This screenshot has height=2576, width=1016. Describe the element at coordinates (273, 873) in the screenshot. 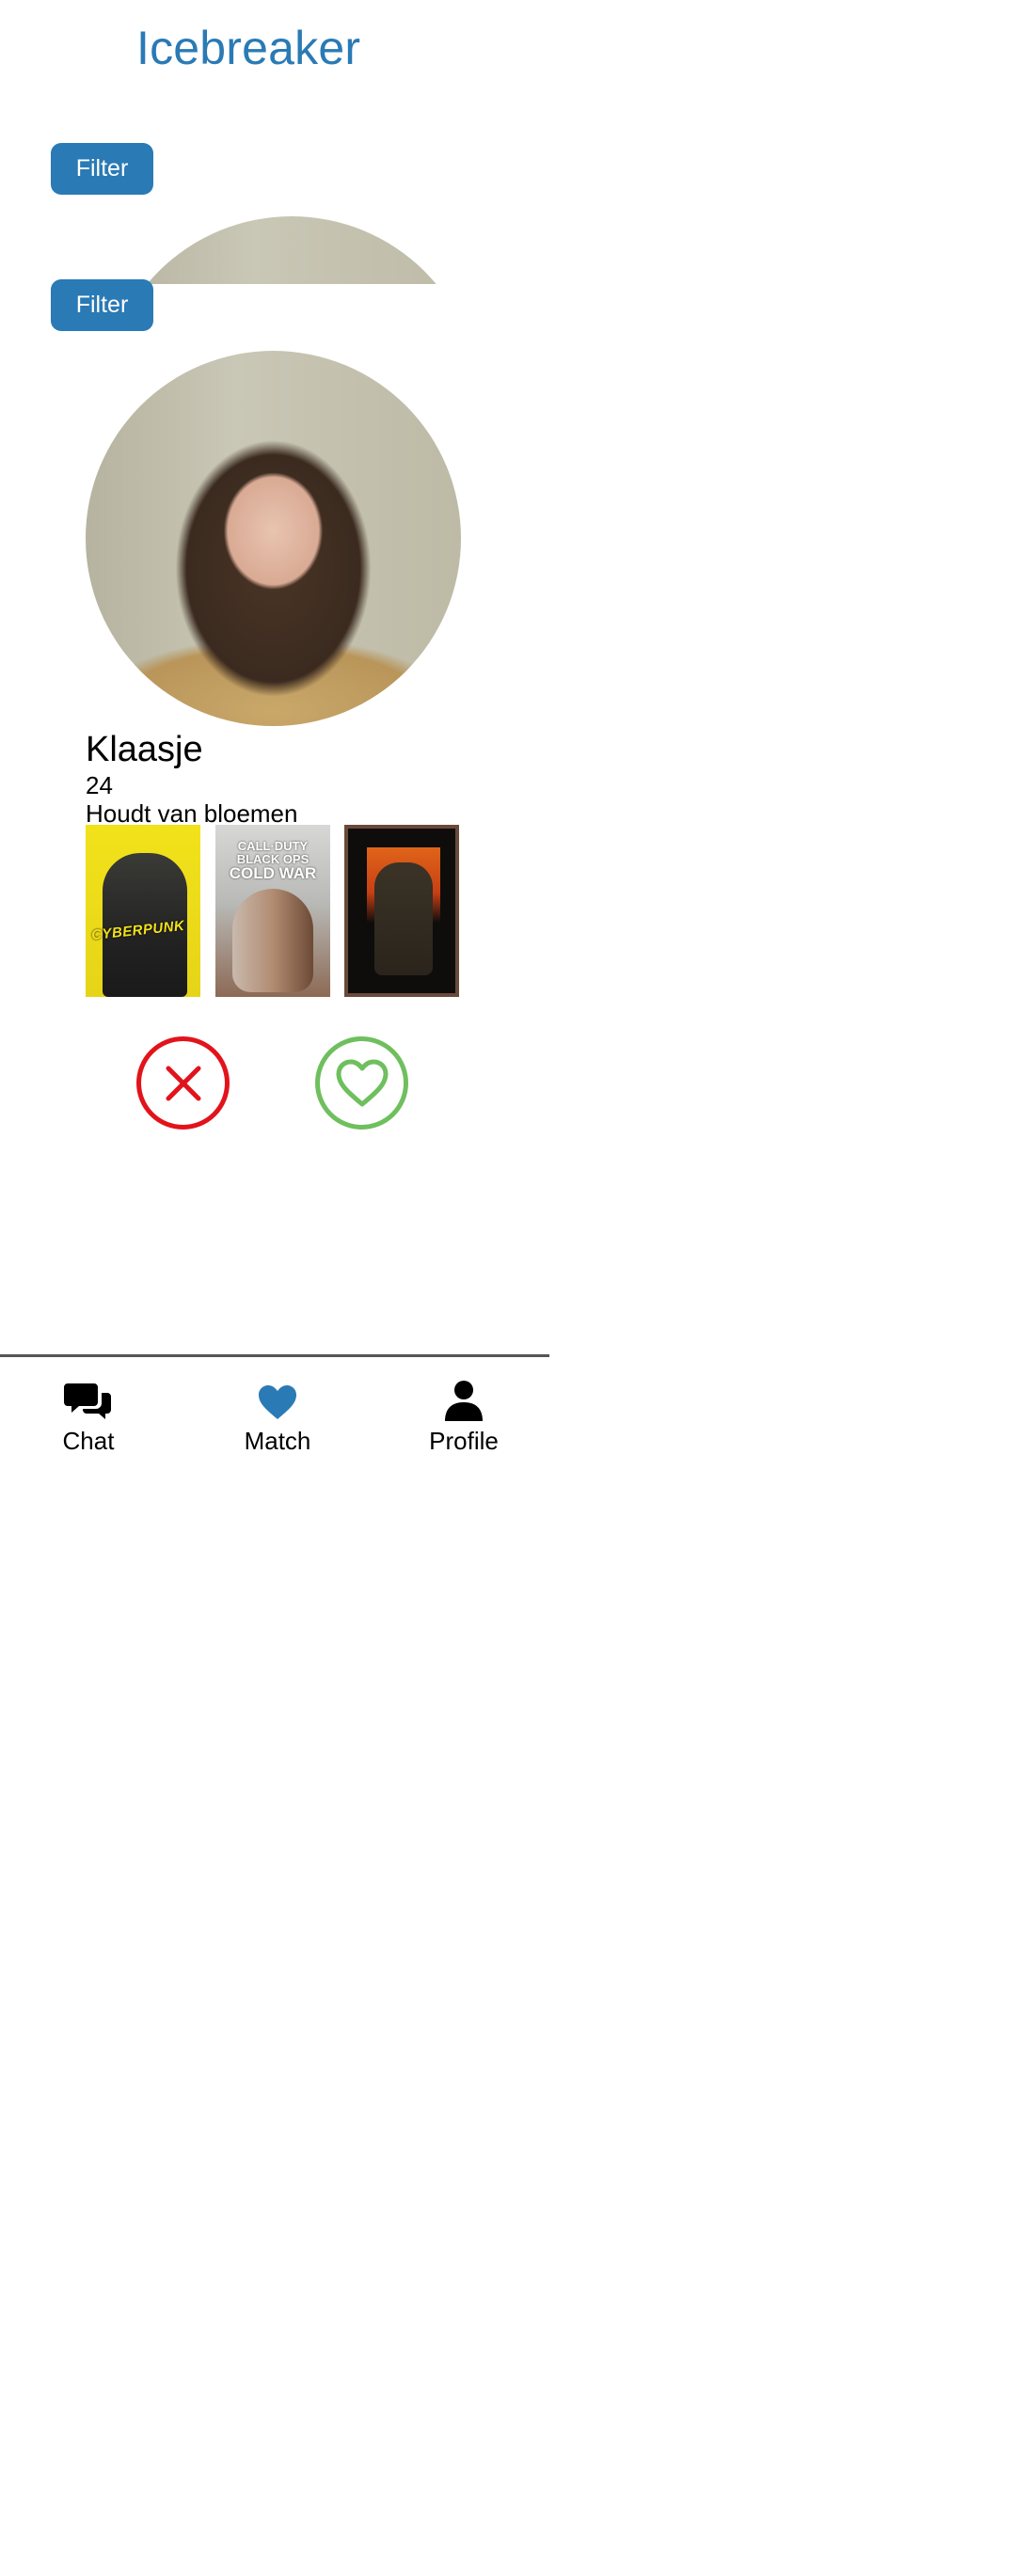

I see `game-cover-line: COLD WAR` at that location.